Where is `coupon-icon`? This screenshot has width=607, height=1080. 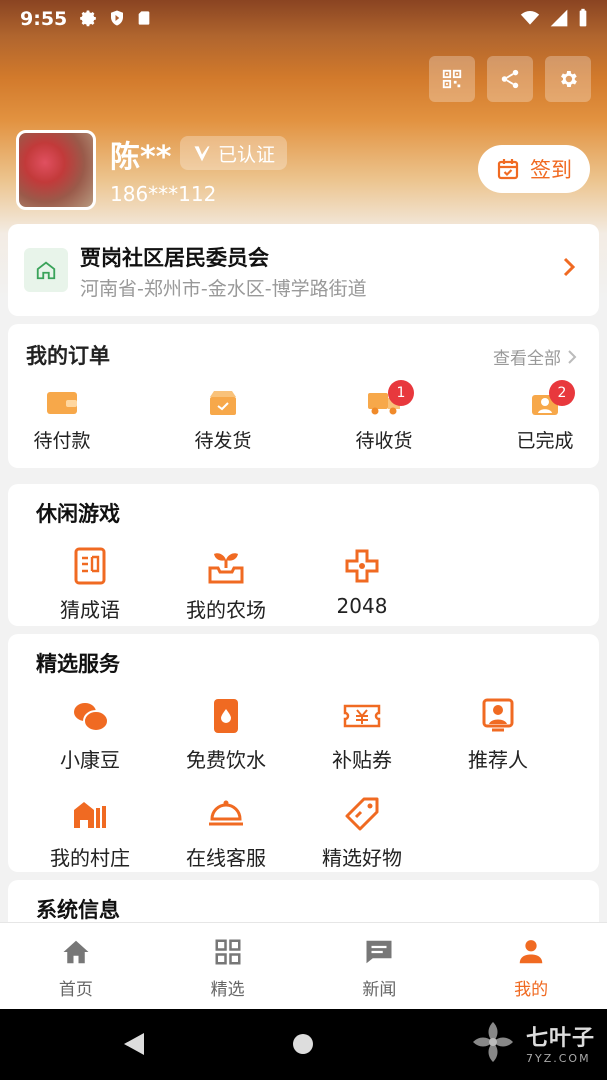 coupon-icon is located at coordinates (362, 716).